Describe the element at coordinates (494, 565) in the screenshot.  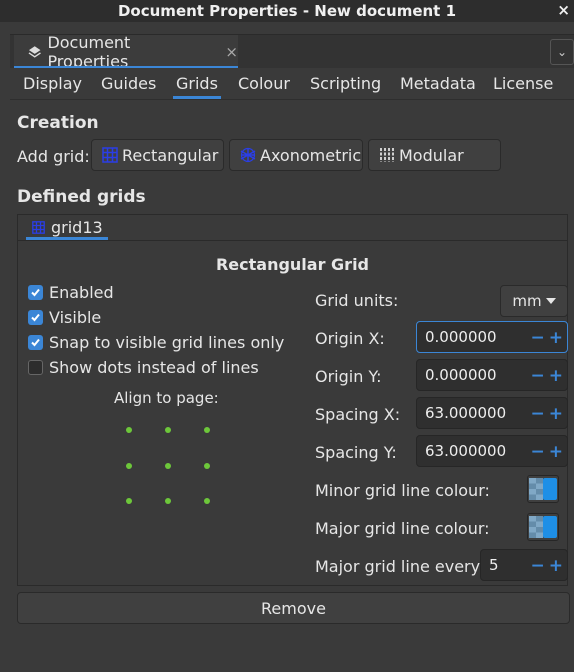
I see `major-every-value: 5` at that location.